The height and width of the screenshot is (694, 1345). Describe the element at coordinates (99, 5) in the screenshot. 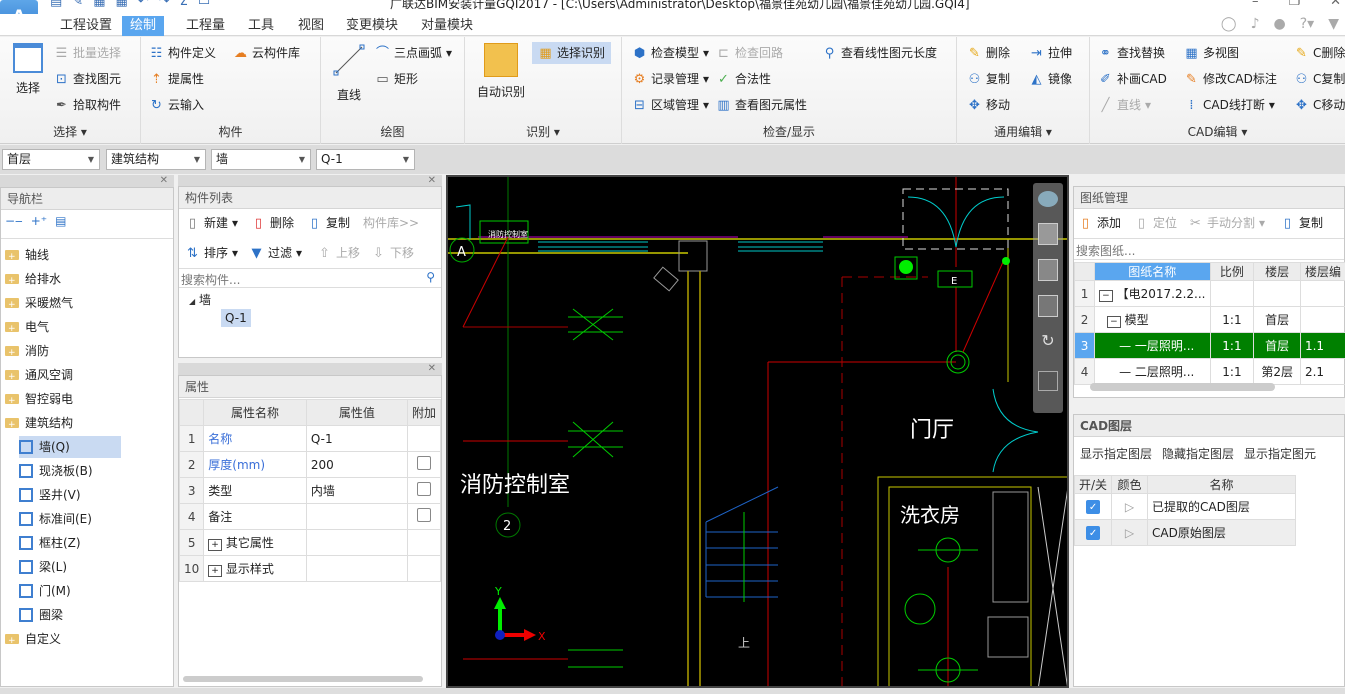

I see `gql-icon: ▦` at that location.